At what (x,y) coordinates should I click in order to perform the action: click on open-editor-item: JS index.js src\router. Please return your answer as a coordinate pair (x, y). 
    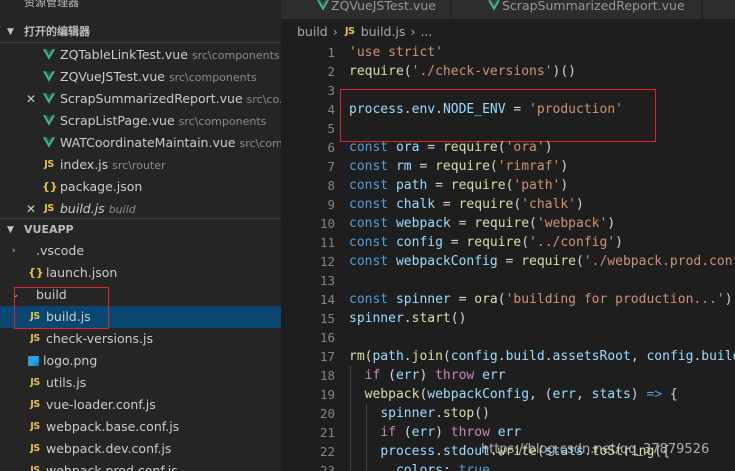
    Looking at the image, I should click on (140, 165).